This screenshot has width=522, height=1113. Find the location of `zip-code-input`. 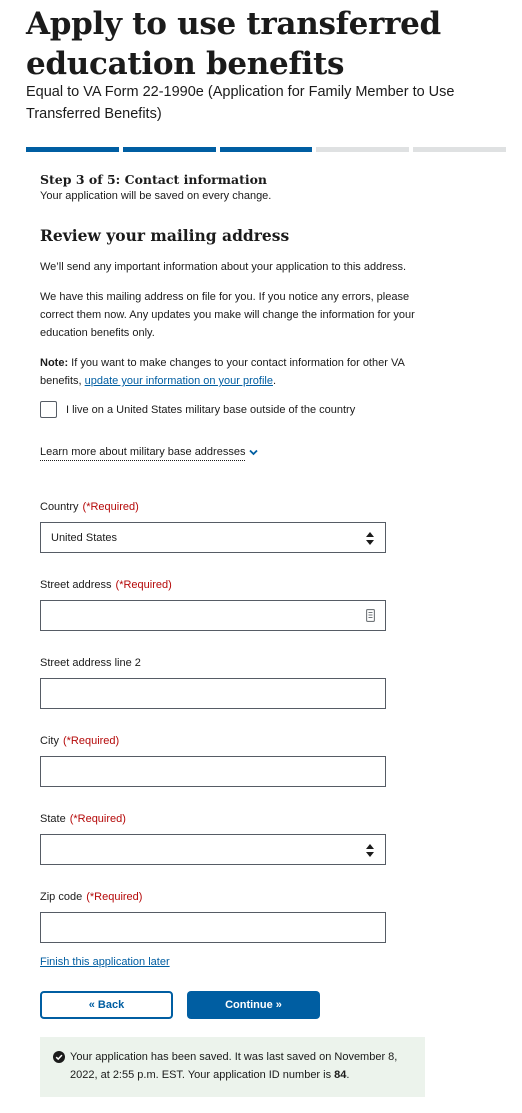

zip-code-input is located at coordinates (213, 927).